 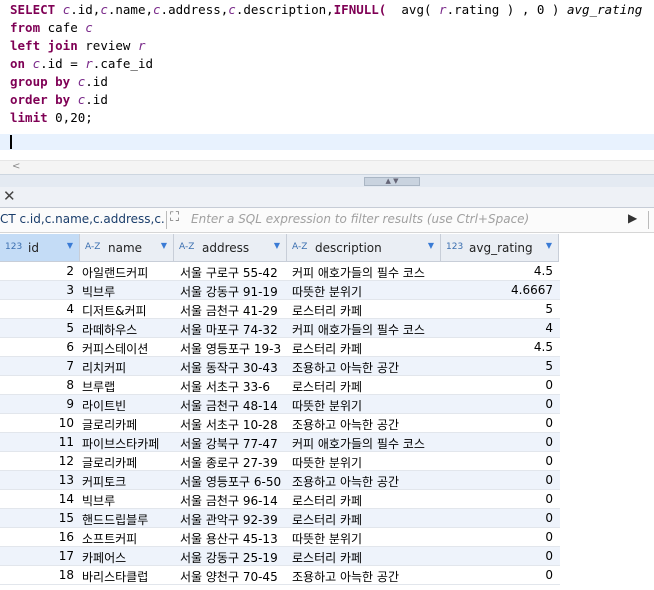 I want to click on cell-id: 8, so click(x=37, y=385).